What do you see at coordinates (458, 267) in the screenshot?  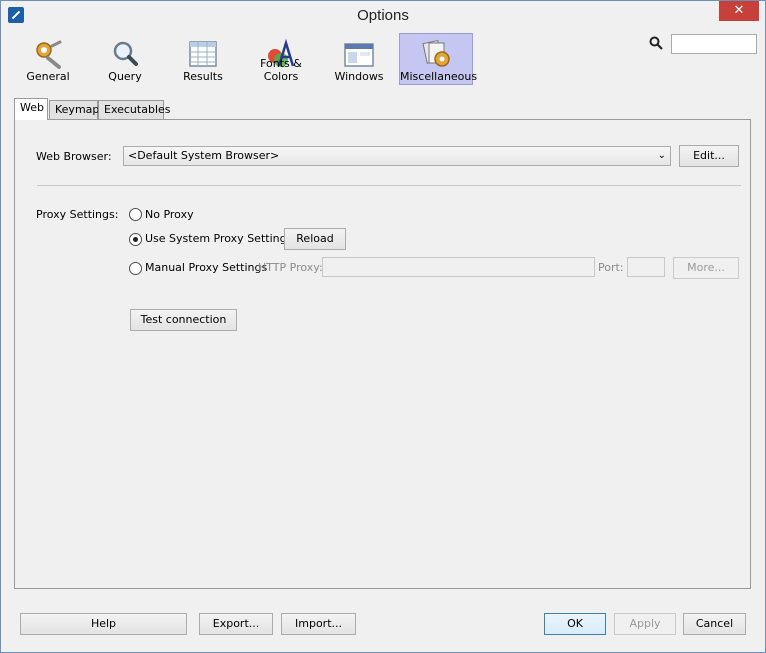 I see `http-proxy-input` at bounding box center [458, 267].